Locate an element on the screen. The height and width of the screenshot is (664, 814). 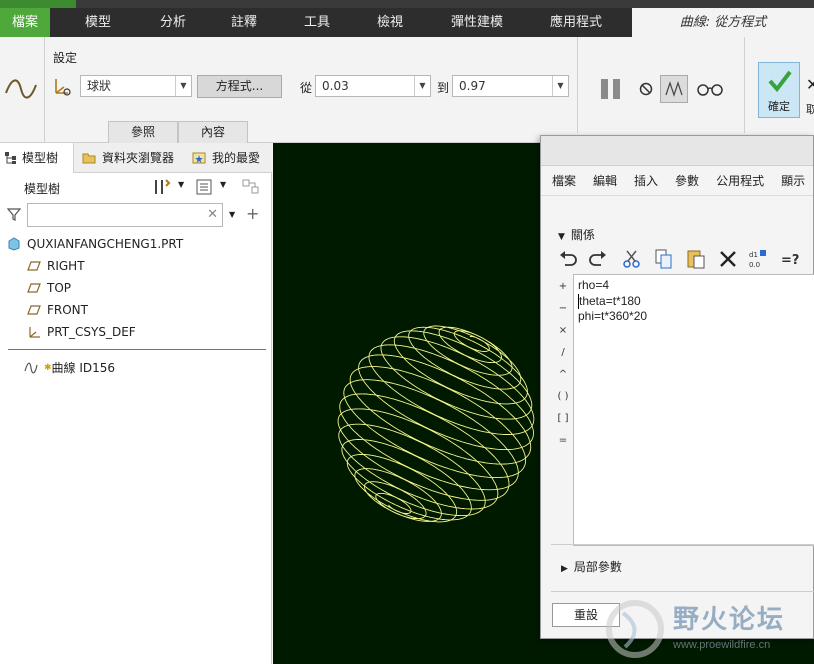
cancel-icon: ✕ is located at coordinates (810, 84).